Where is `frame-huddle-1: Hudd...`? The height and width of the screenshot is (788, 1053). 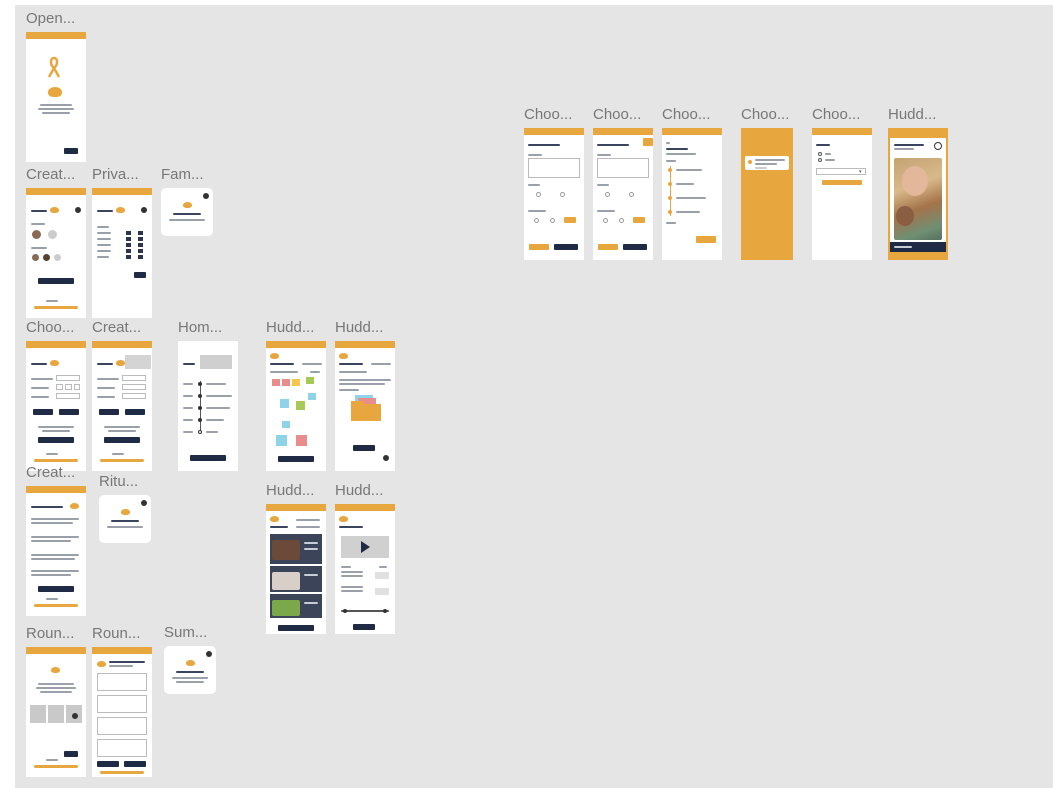
frame-huddle-1: Hudd... is located at coordinates (296, 395).